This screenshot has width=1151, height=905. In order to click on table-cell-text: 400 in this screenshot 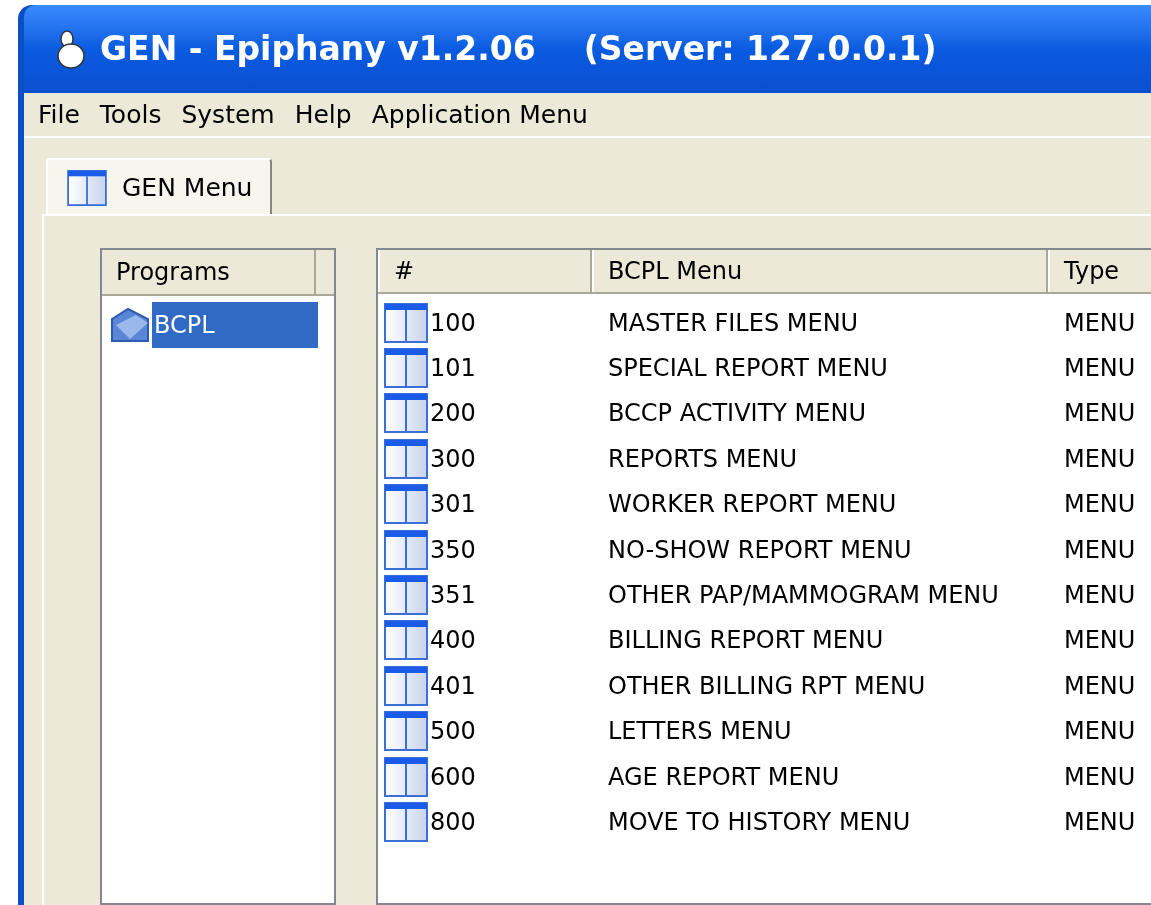, I will do `click(453, 641)`.